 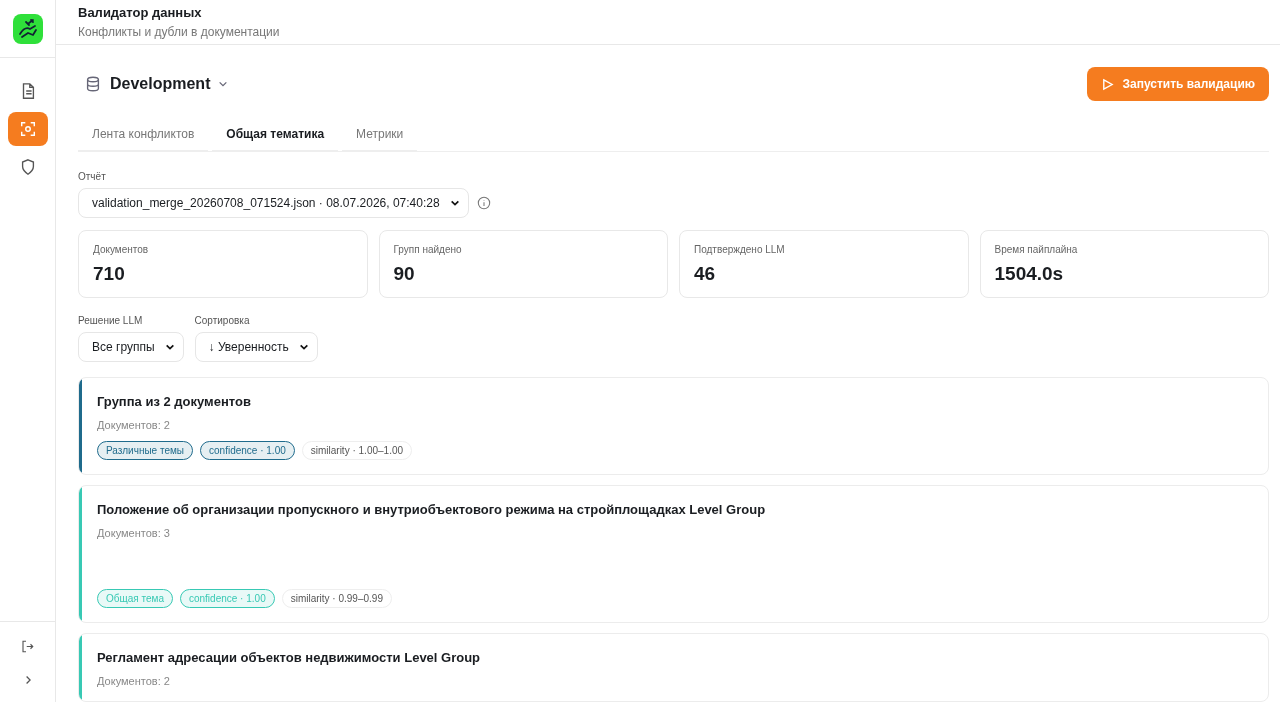 What do you see at coordinates (135, 598) in the screenshot?
I see `accent-tag: Общая тема` at bounding box center [135, 598].